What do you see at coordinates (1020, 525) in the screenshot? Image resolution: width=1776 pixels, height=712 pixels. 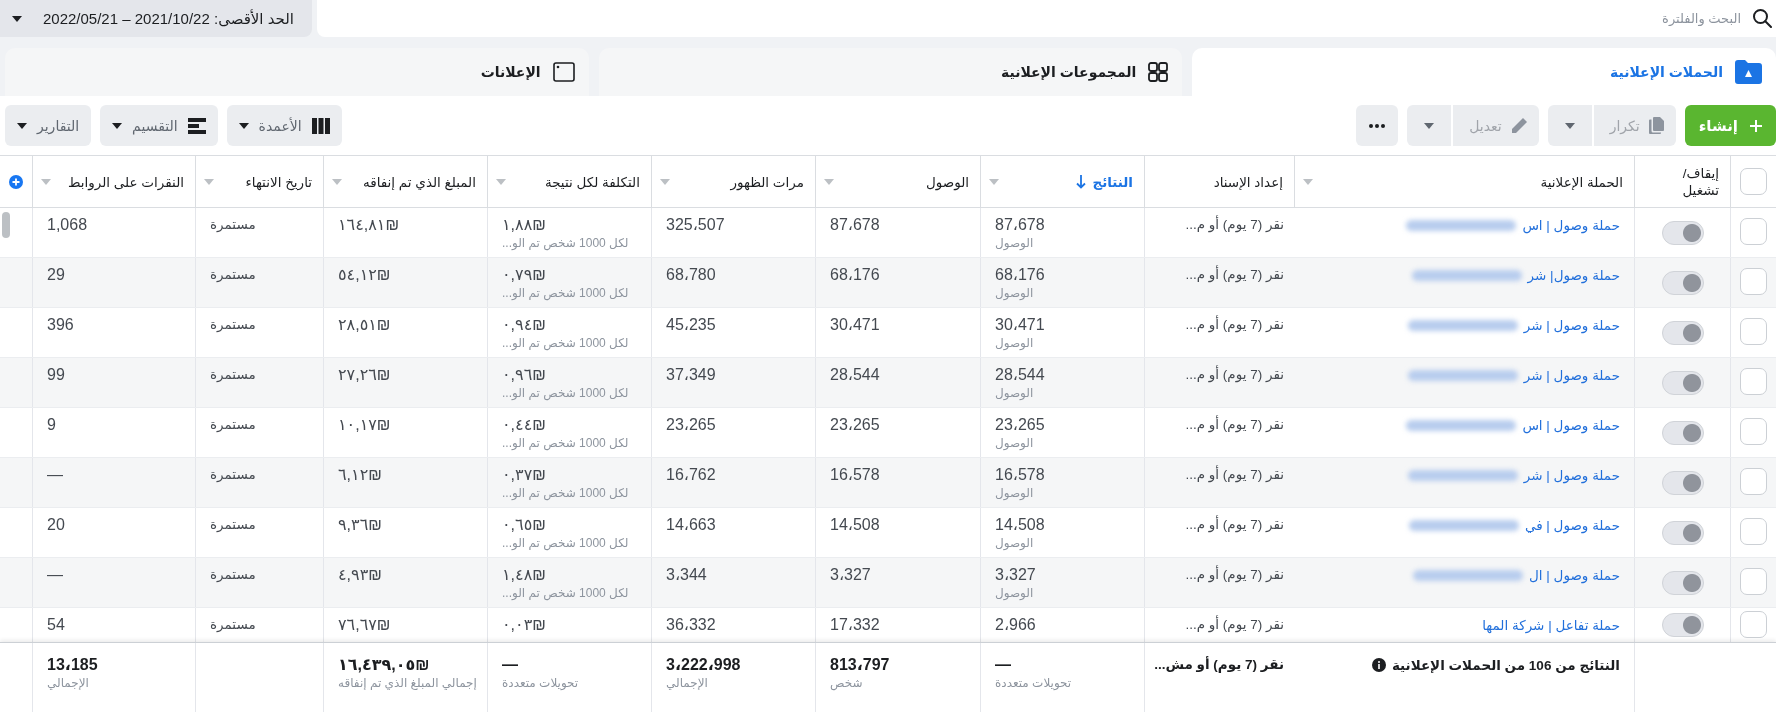 I see `table-cell: 14،508` at bounding box center [1020, 525].